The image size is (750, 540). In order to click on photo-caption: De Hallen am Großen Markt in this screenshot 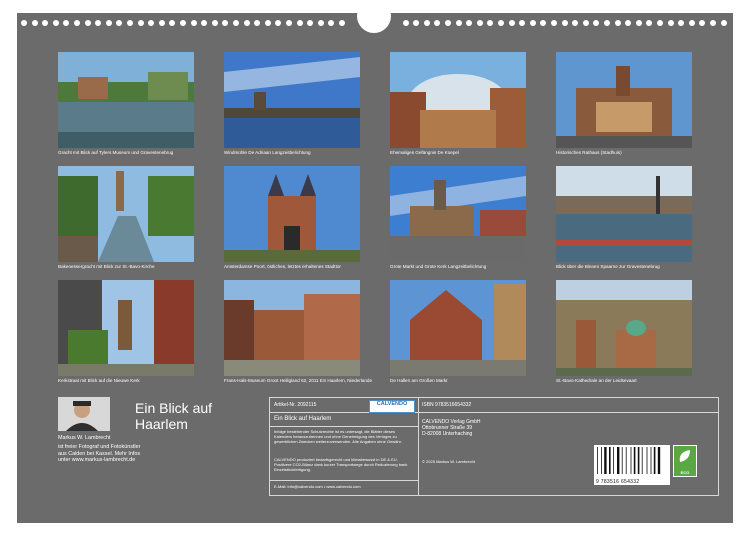, I will do `click(419, 380)`.